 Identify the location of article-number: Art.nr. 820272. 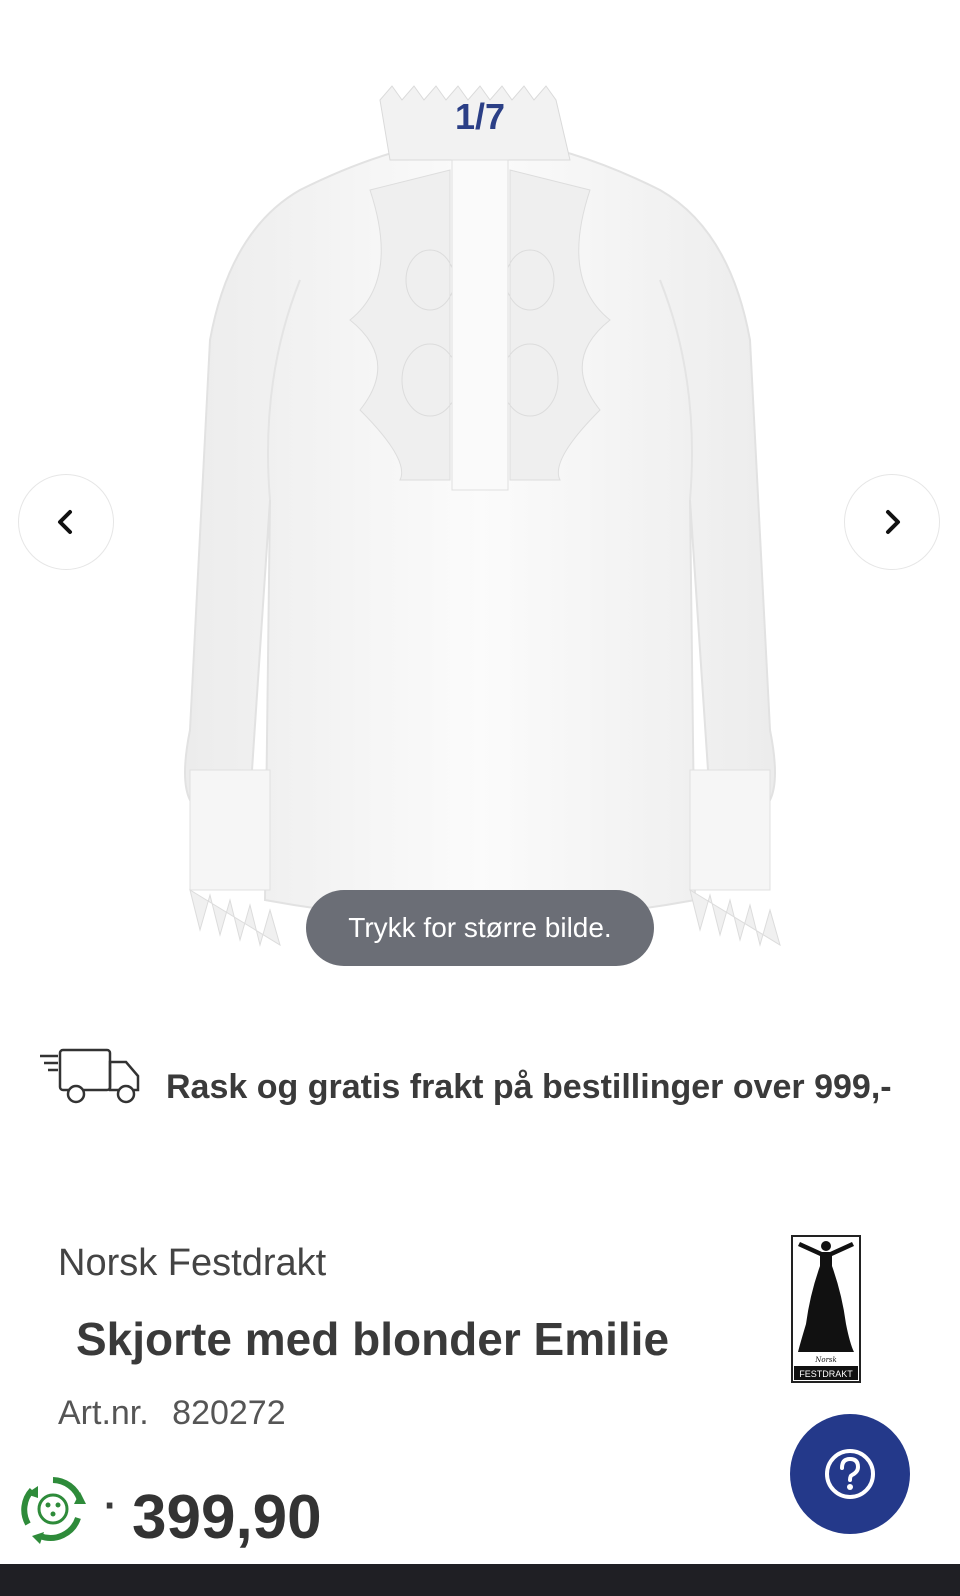
(172, 1413).